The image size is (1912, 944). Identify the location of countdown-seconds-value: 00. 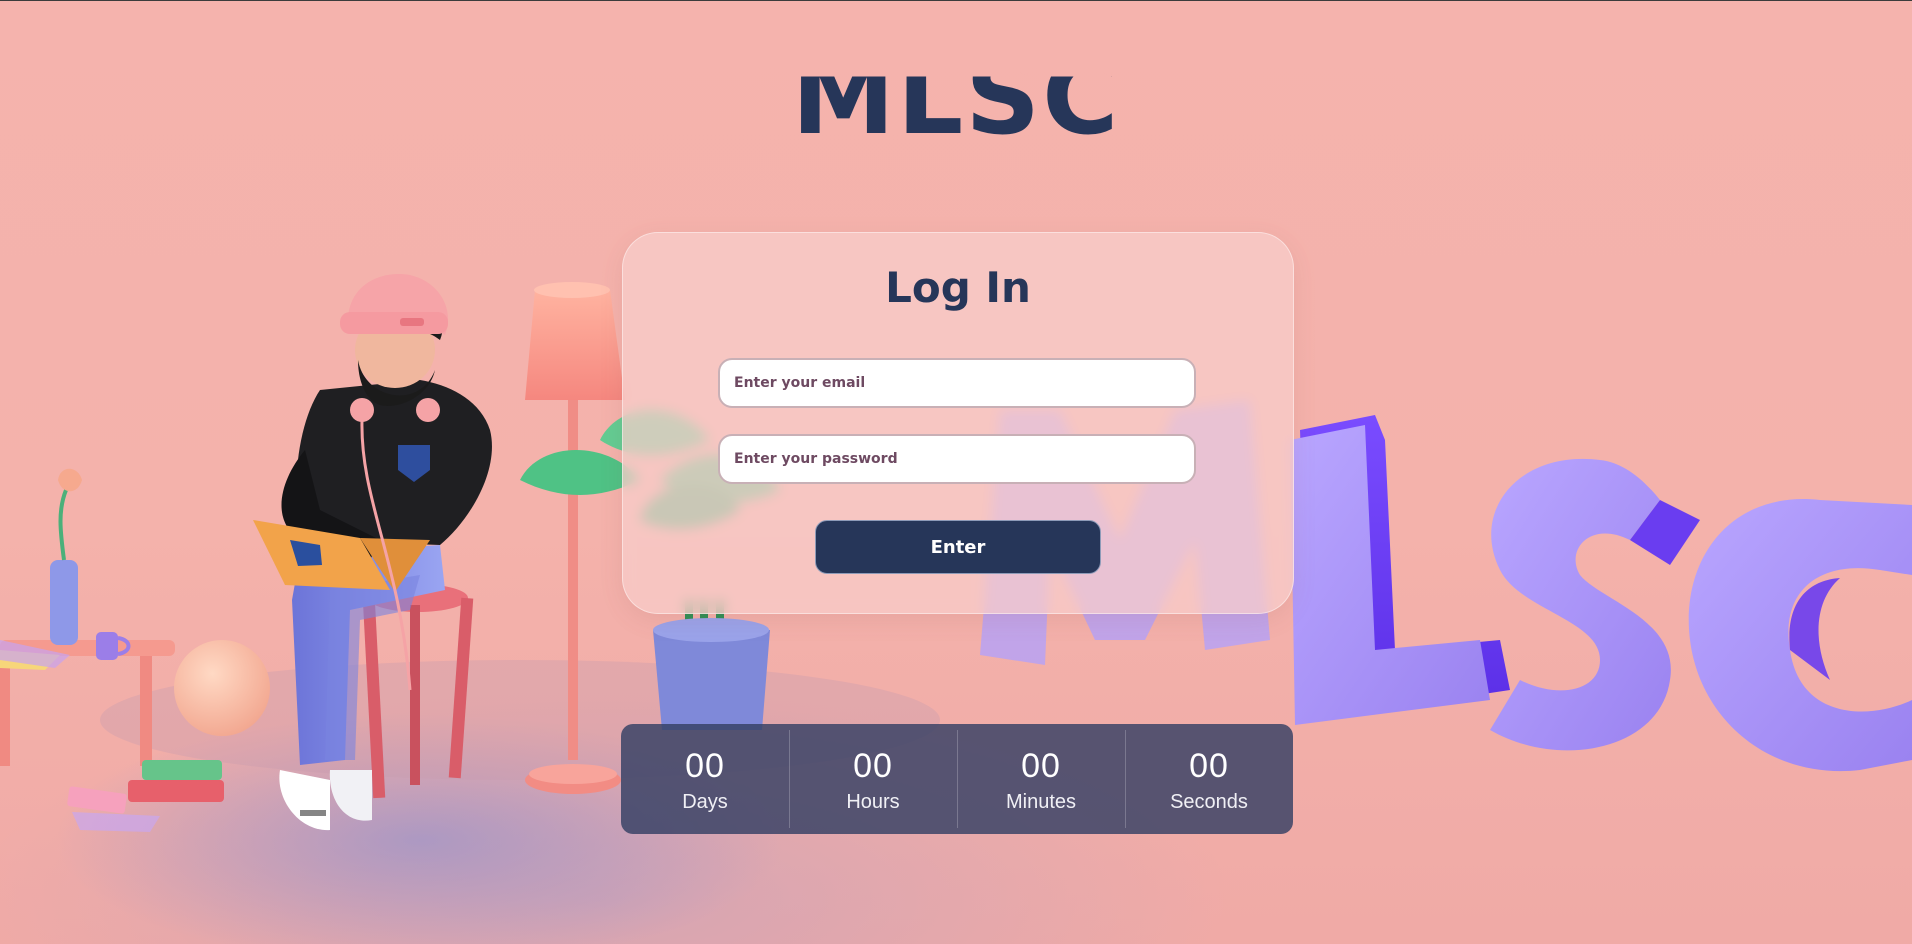
(1209, 766).